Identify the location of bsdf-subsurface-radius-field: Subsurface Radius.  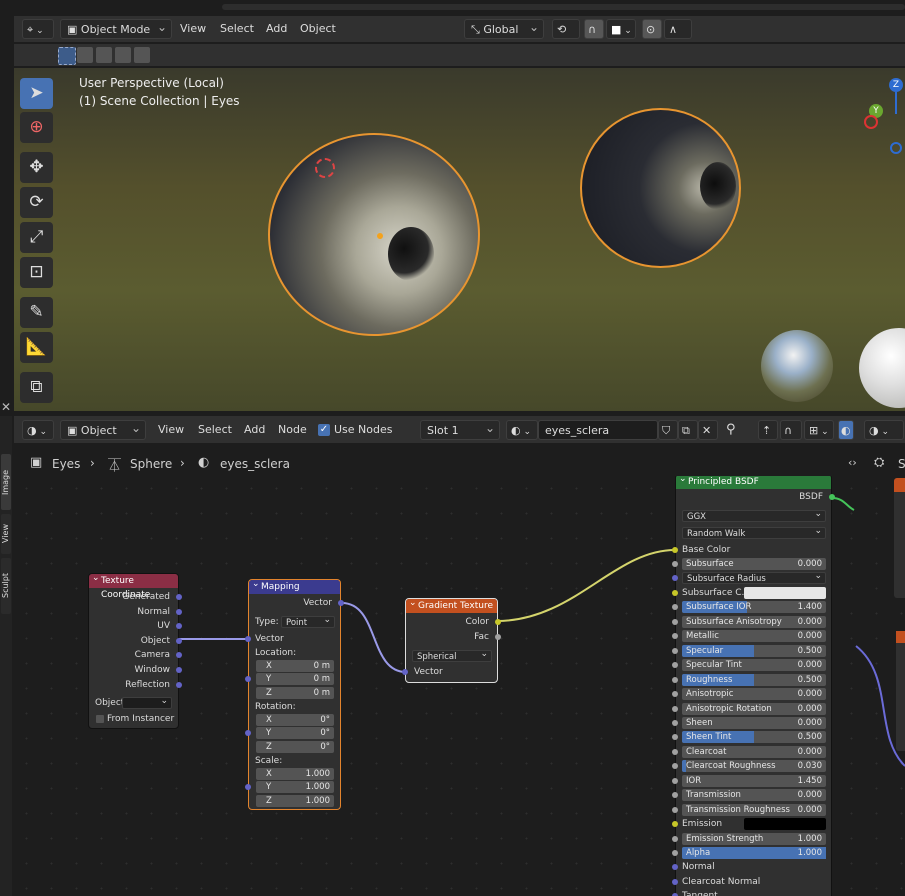
(754, 577).